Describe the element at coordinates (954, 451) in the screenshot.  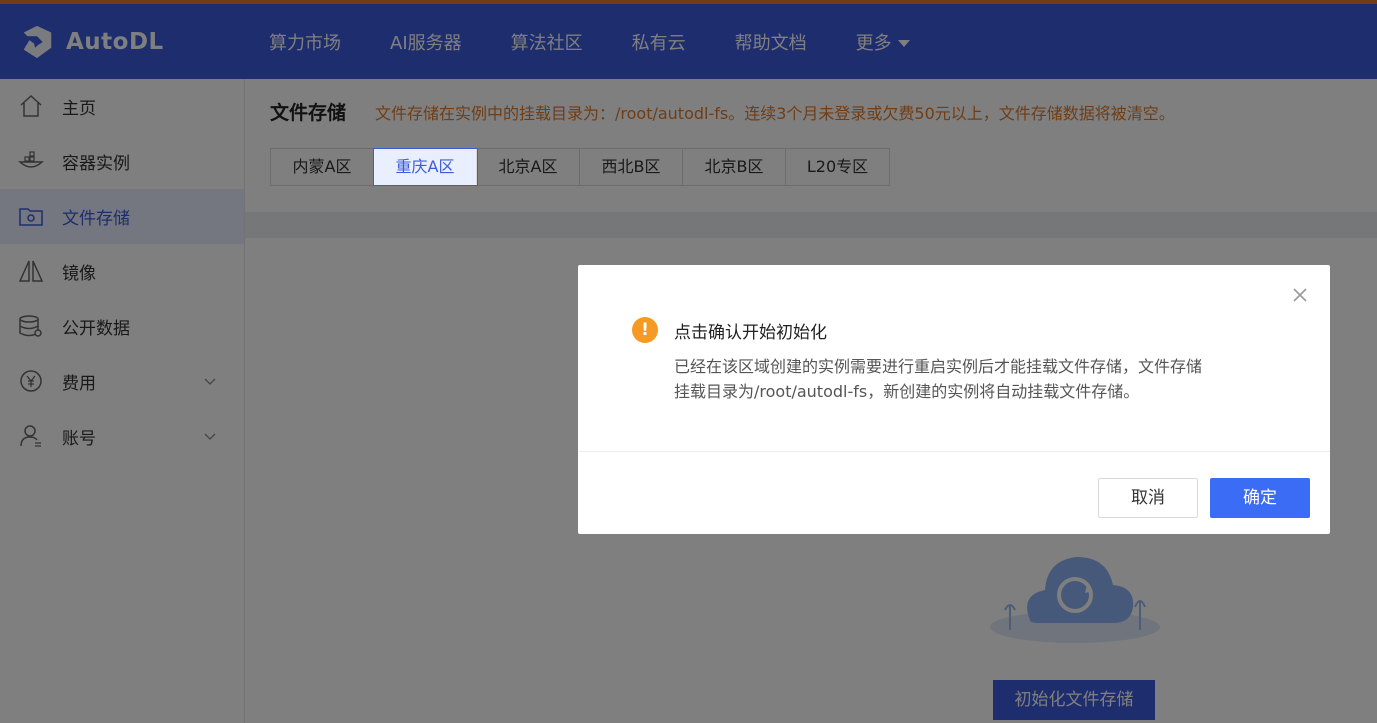
I see `dialog-divider` at that location.